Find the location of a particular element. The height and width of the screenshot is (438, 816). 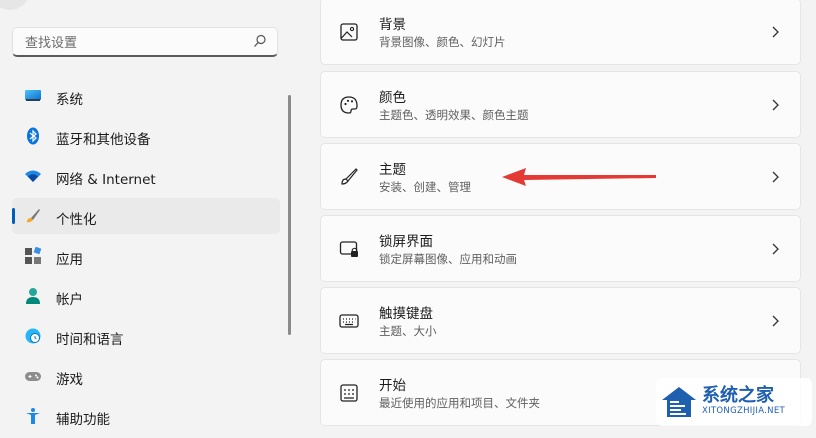

card-title: 开始 is located at coordinates (392, 386).